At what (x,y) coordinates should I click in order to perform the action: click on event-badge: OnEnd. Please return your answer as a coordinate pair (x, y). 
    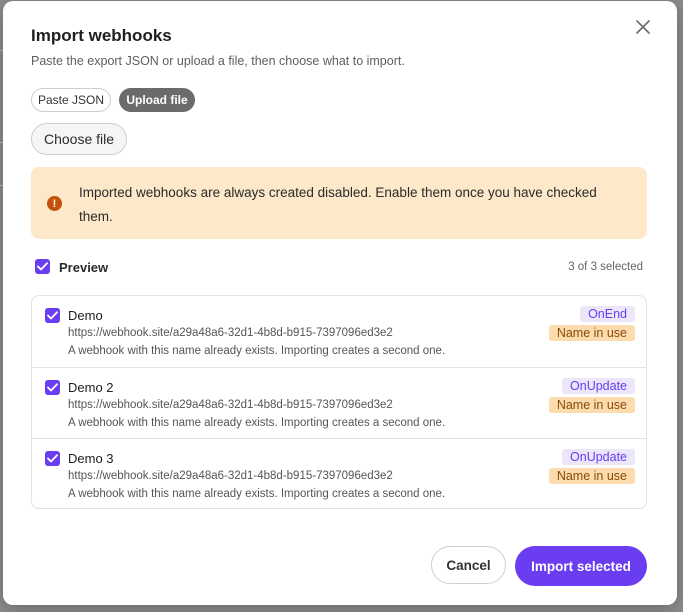
    Looking at the image, I should click on (607, 314).